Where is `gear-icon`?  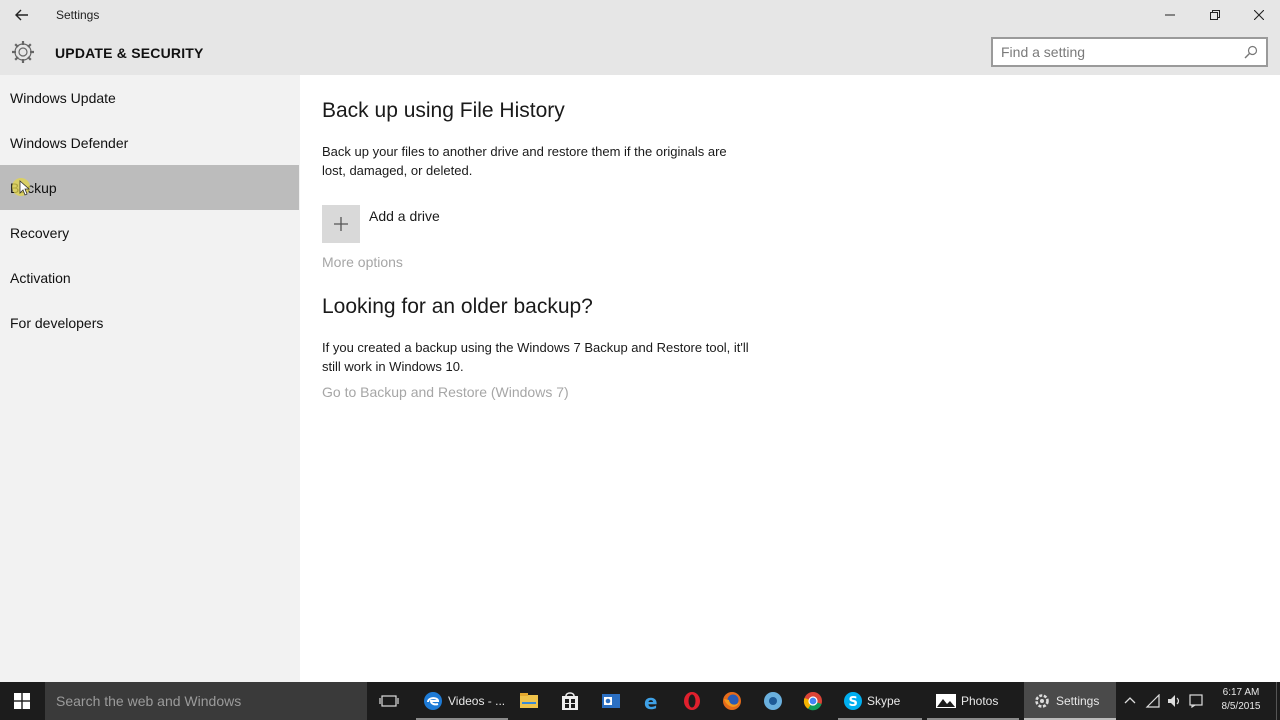
gear-icon is located at coordinates (23, 52).